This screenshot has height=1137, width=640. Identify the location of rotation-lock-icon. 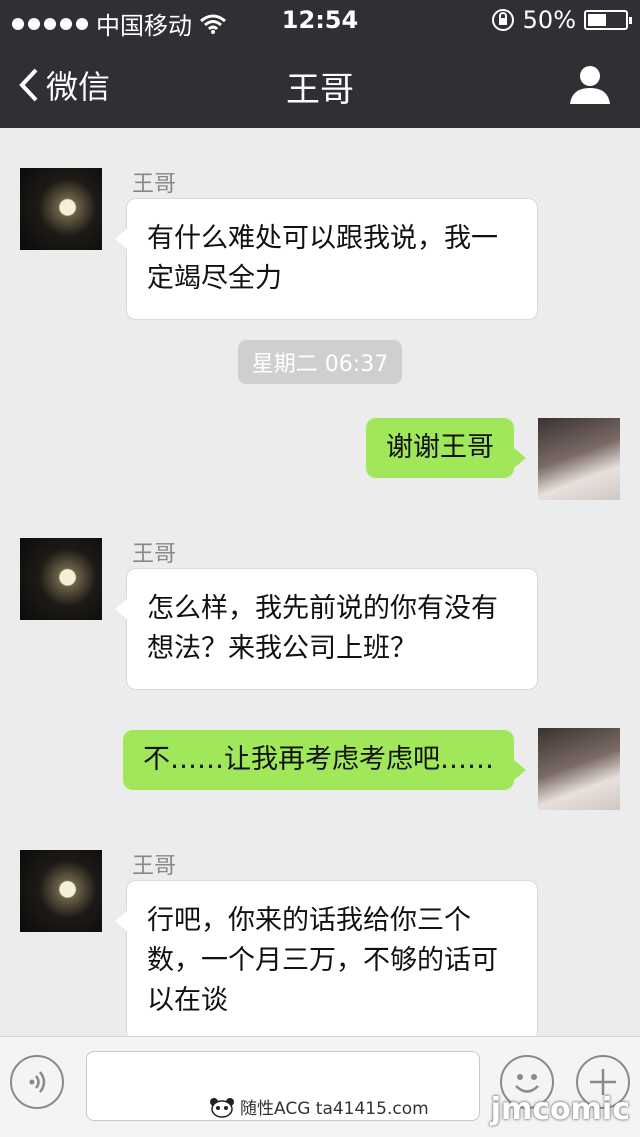
(502, 20).